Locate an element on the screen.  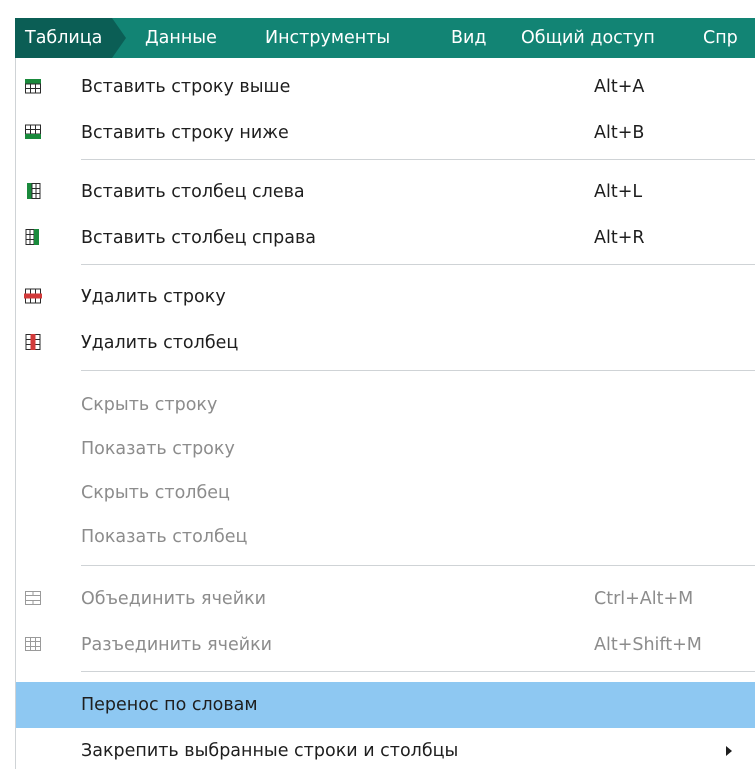
split-cells-item: Разъединить ячейки Alt+Shift+M is located at coordinates (385, 645).